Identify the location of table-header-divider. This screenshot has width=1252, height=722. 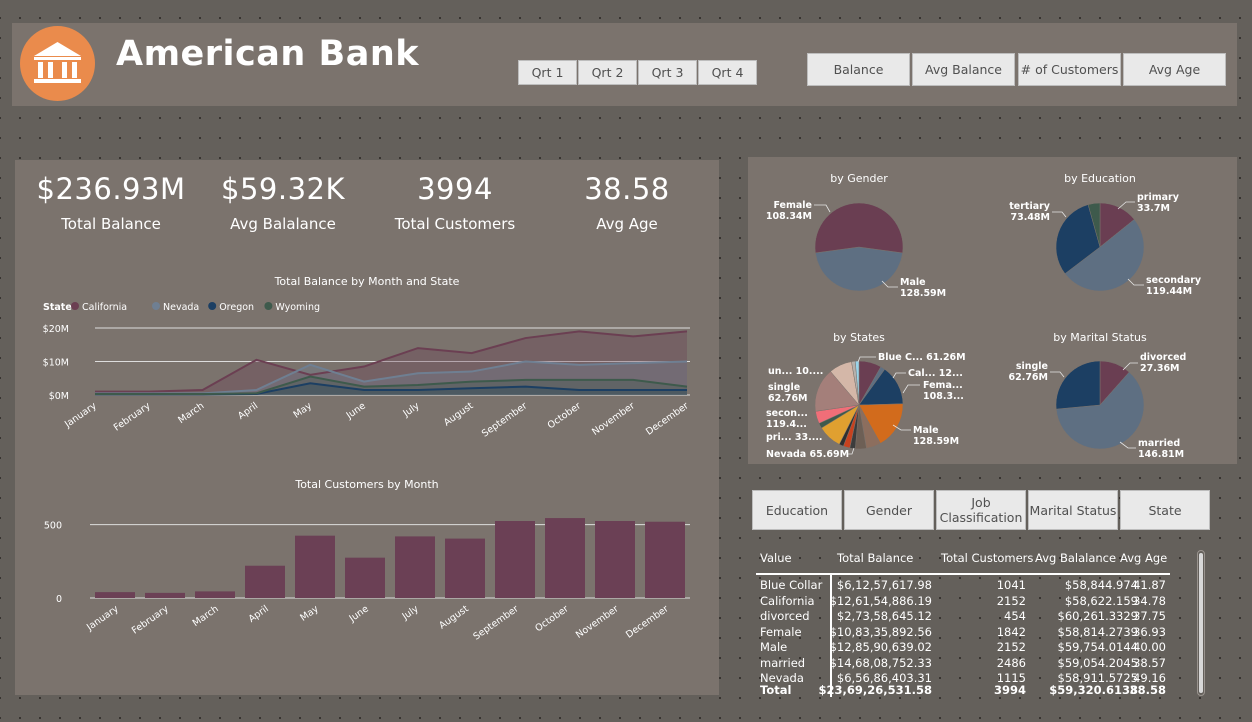
(963, 574).